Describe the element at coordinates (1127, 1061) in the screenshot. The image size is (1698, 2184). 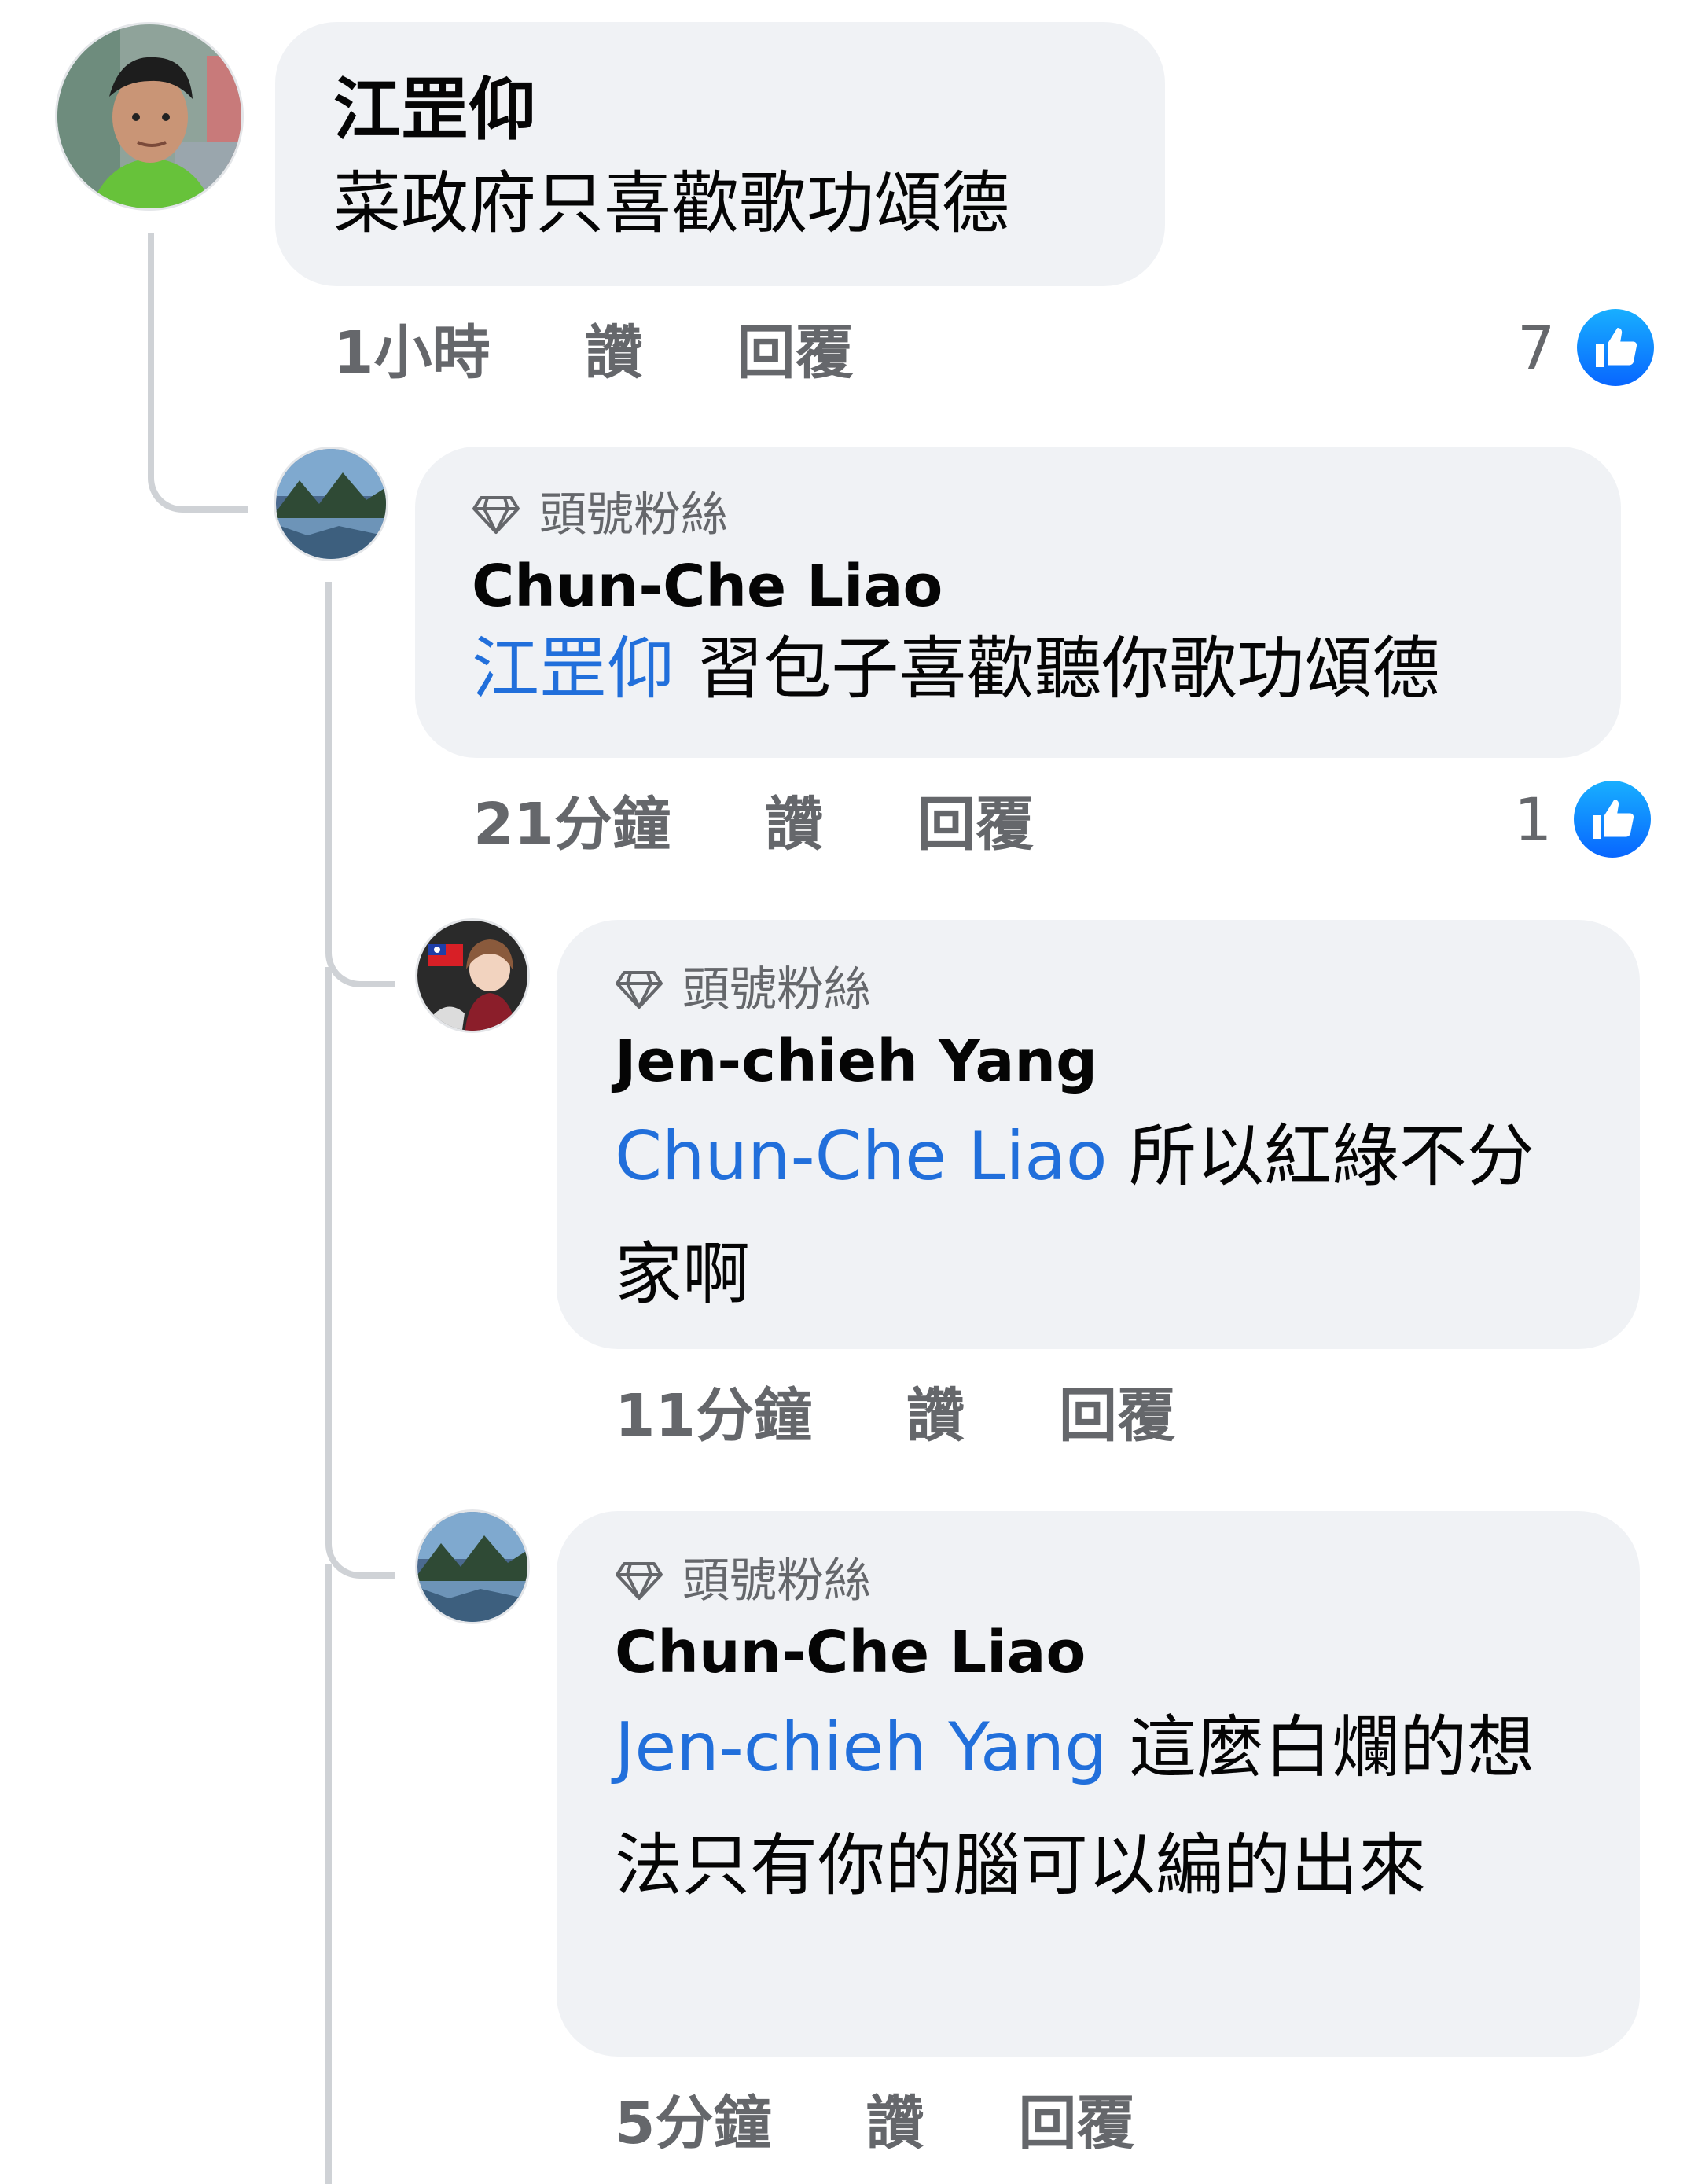
I see `comment-author: Jen-chieh Yang` at that location.